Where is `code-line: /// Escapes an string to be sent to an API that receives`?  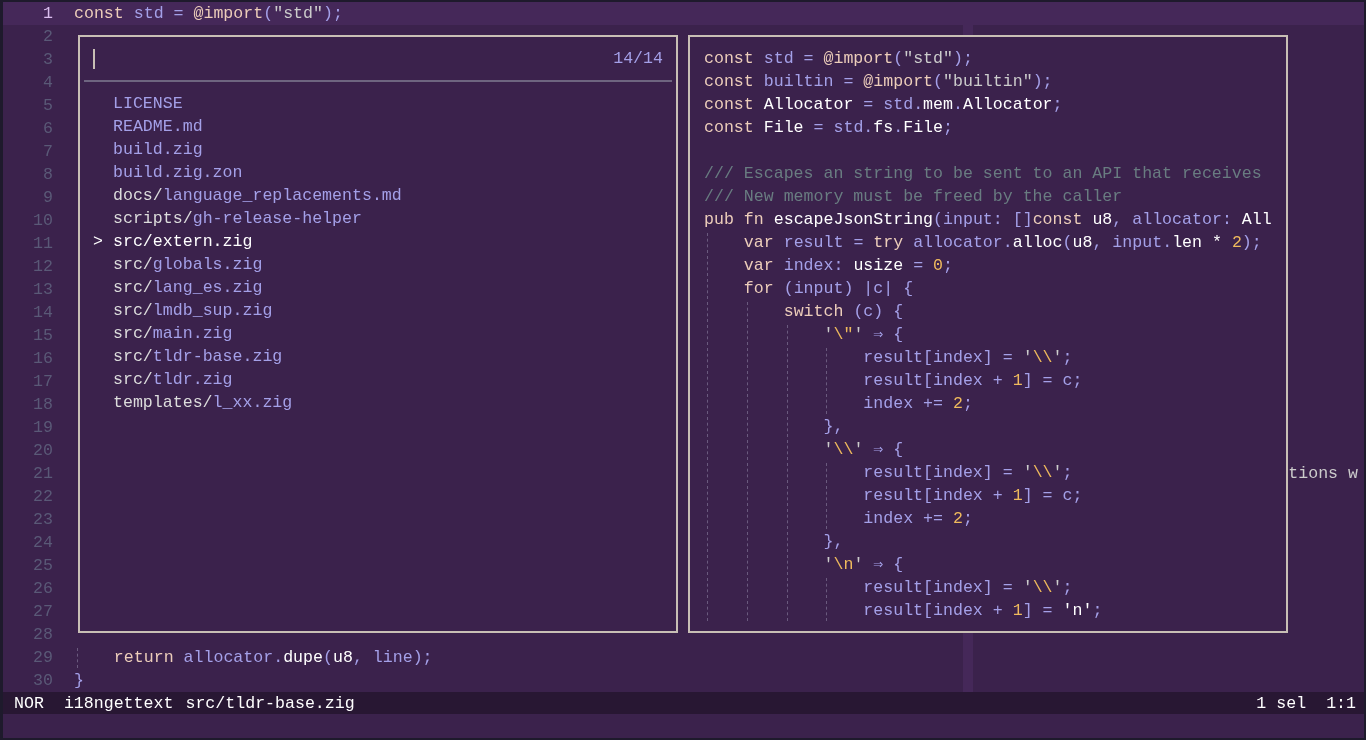
code-line: /// Escapes an string to be sent to an API that receives is located at coordinates (983, 174).